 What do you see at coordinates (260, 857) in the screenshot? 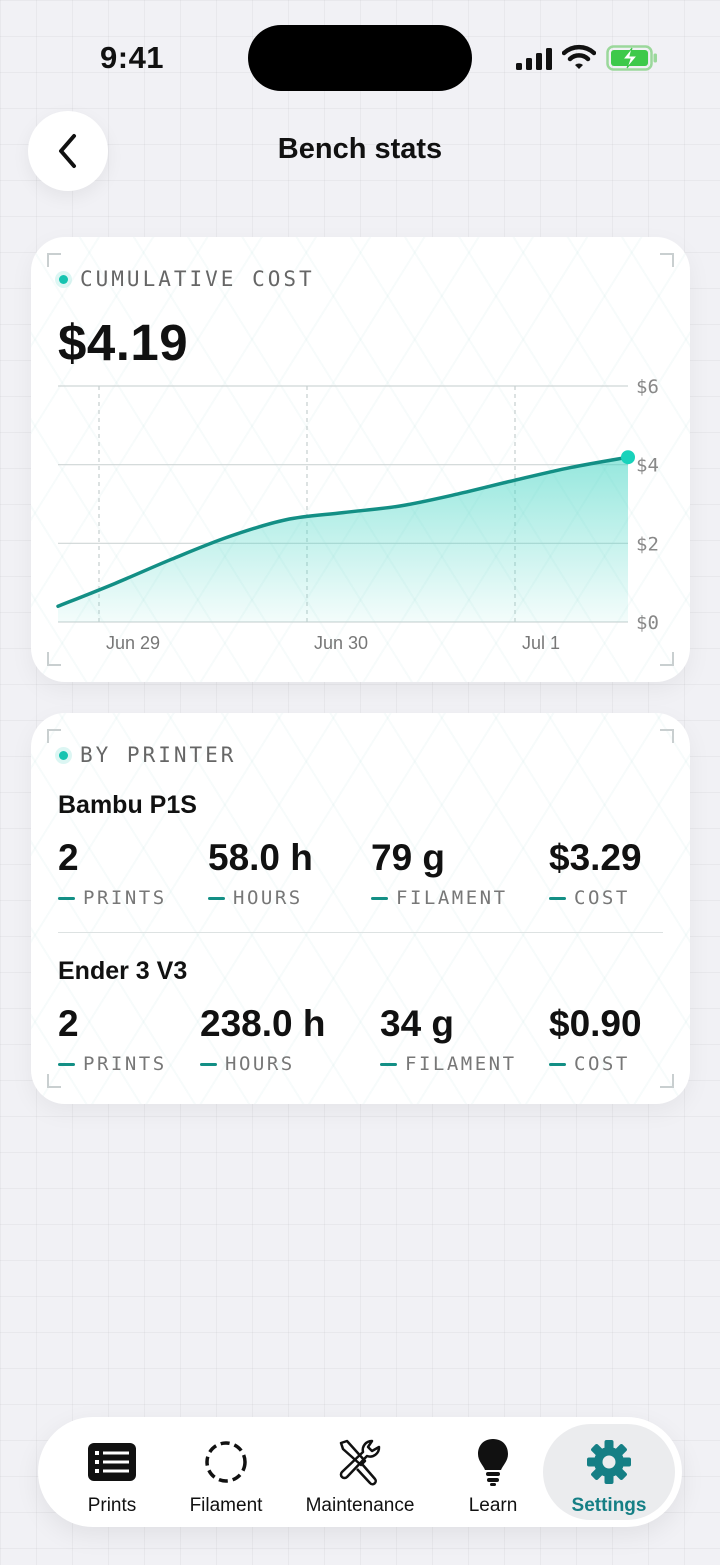
I see `stat-value: 58.0 h` at bounding box center [260, 857].